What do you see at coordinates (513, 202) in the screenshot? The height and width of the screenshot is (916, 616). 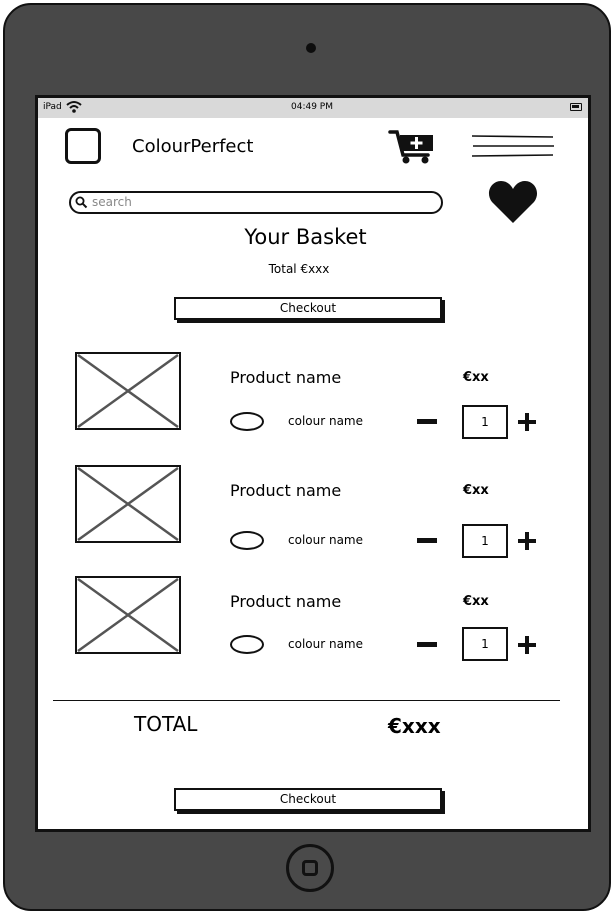 I see `heart-icon` at bounding box center [513, 202].